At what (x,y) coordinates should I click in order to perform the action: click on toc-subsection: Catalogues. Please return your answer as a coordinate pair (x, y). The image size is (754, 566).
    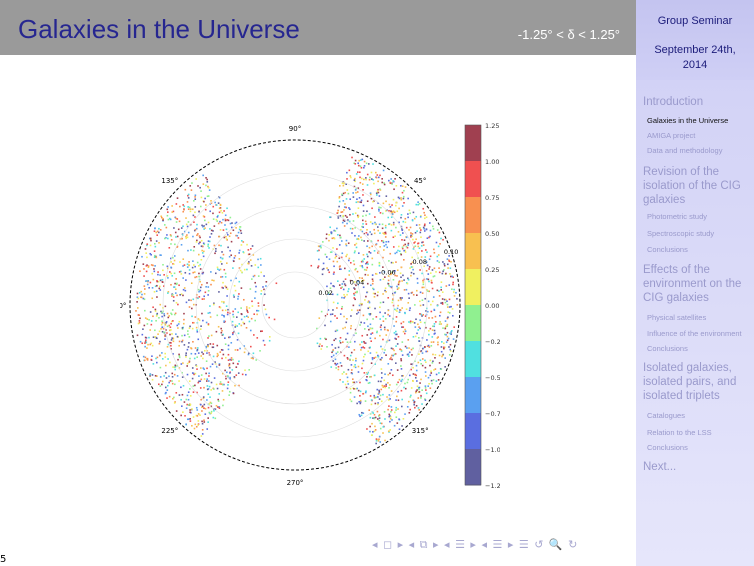
    Looking at the image, I should click on (666, 415).